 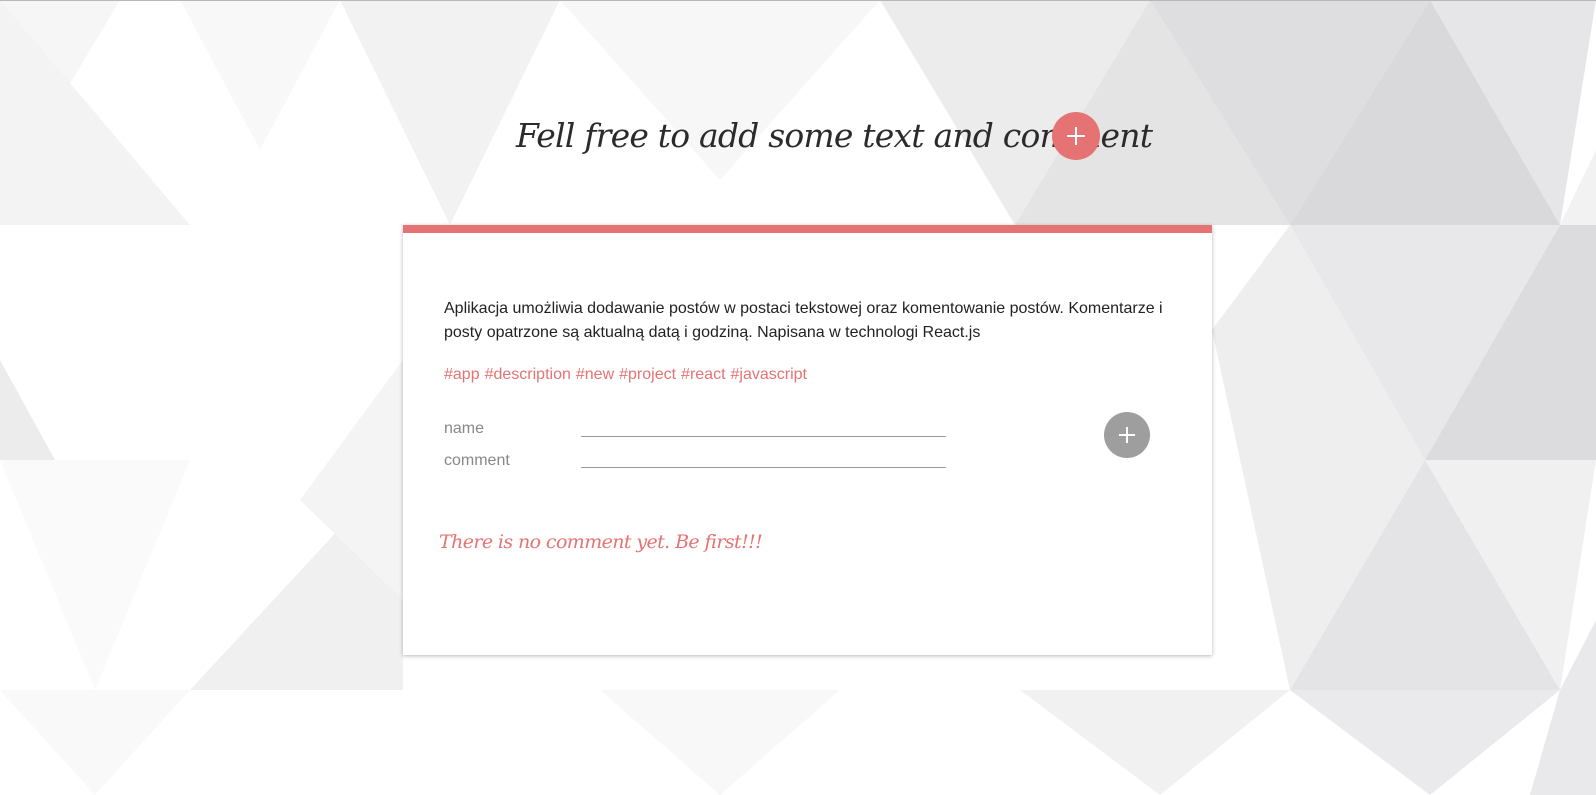 I want to click on tag-new: #new, so click(x=595, y=374).